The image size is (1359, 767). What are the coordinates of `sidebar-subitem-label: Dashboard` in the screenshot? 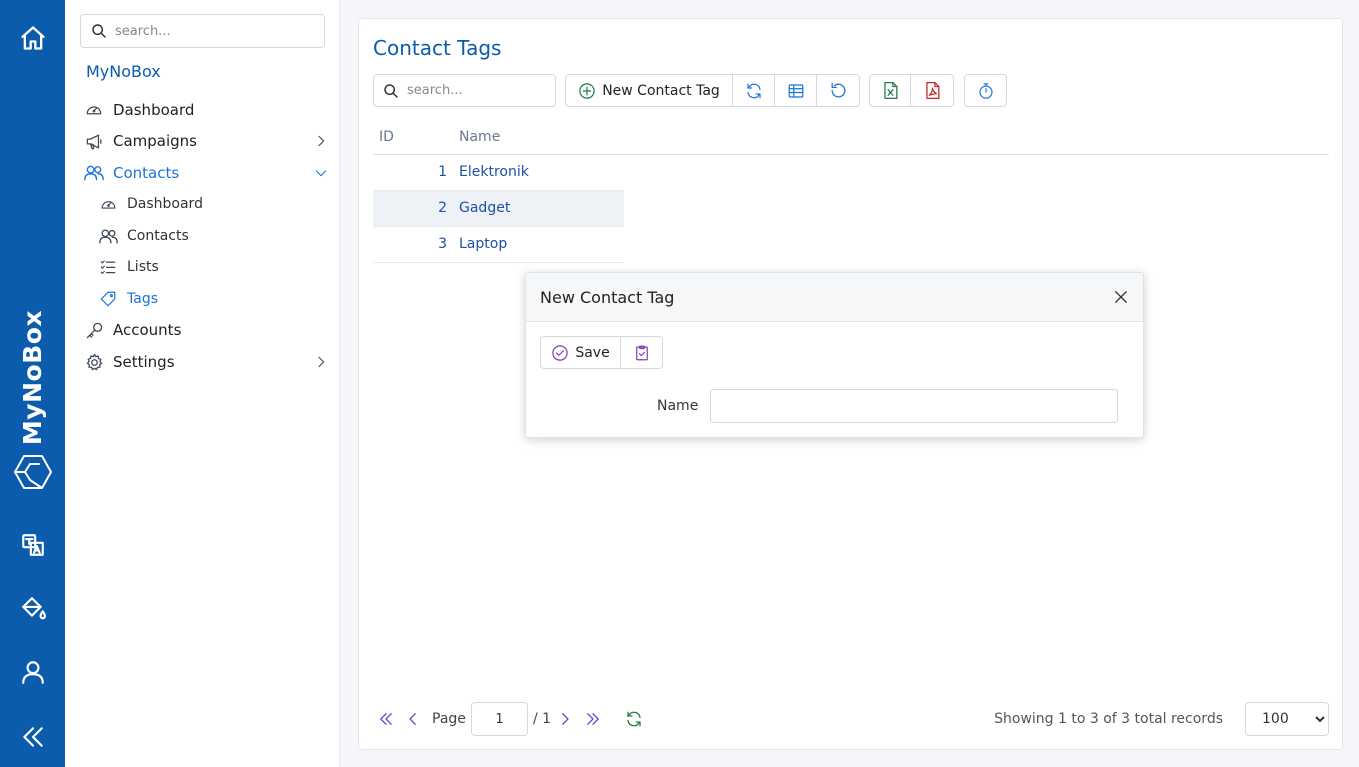 It's located at (165, 204).